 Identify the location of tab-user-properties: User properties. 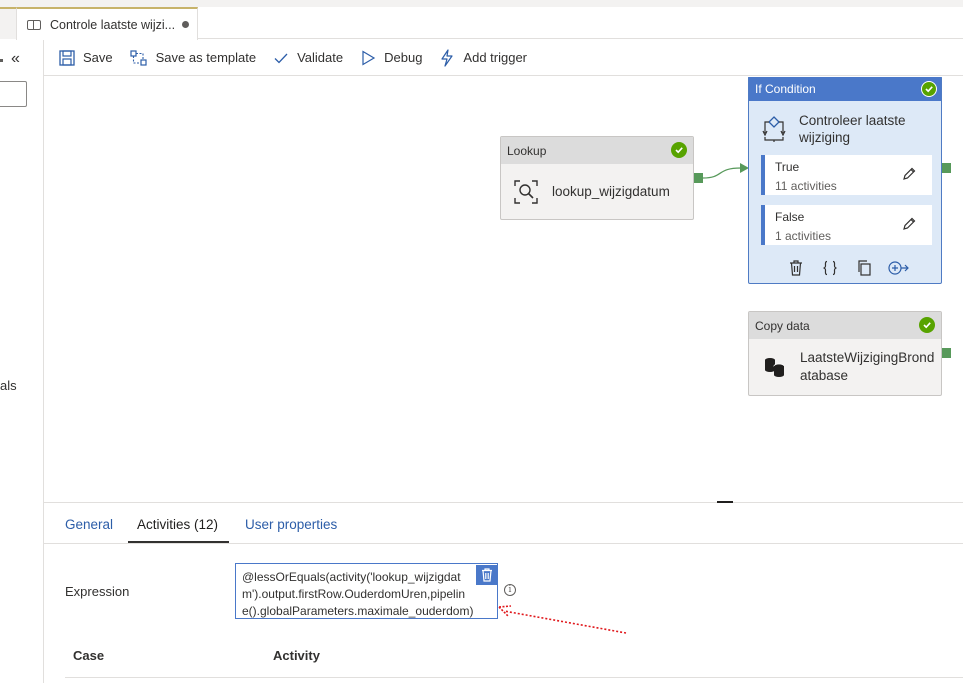
(291, 524).